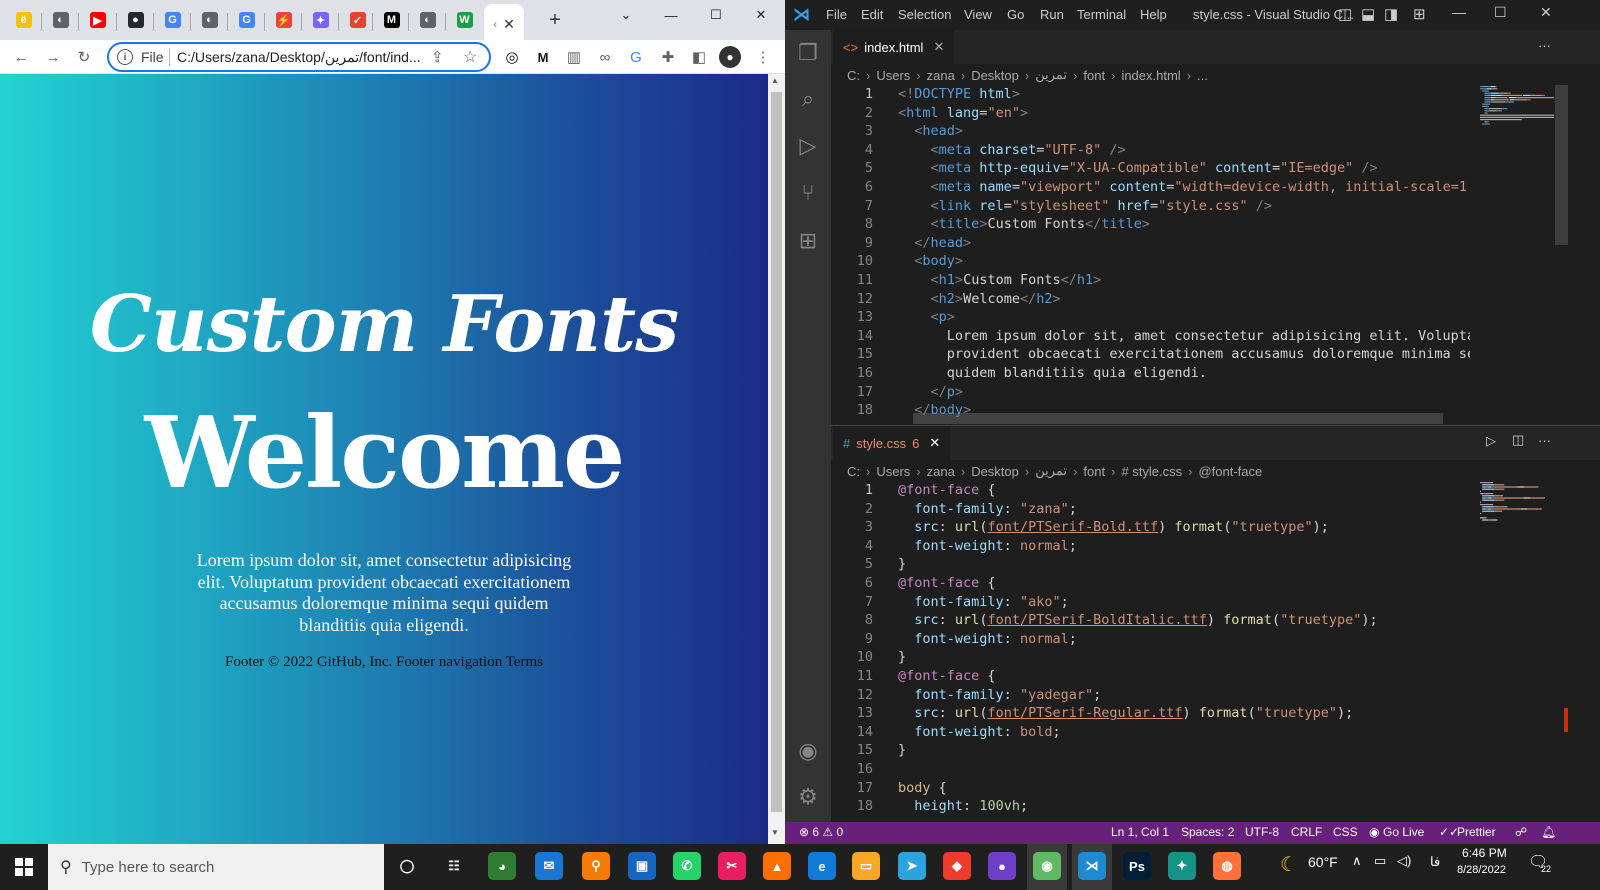 The image size is (1600, 890). What do you see at coordinates (24, 867) in the screenshot?
I see `windows-start-button` at bounding box center [24, 867].